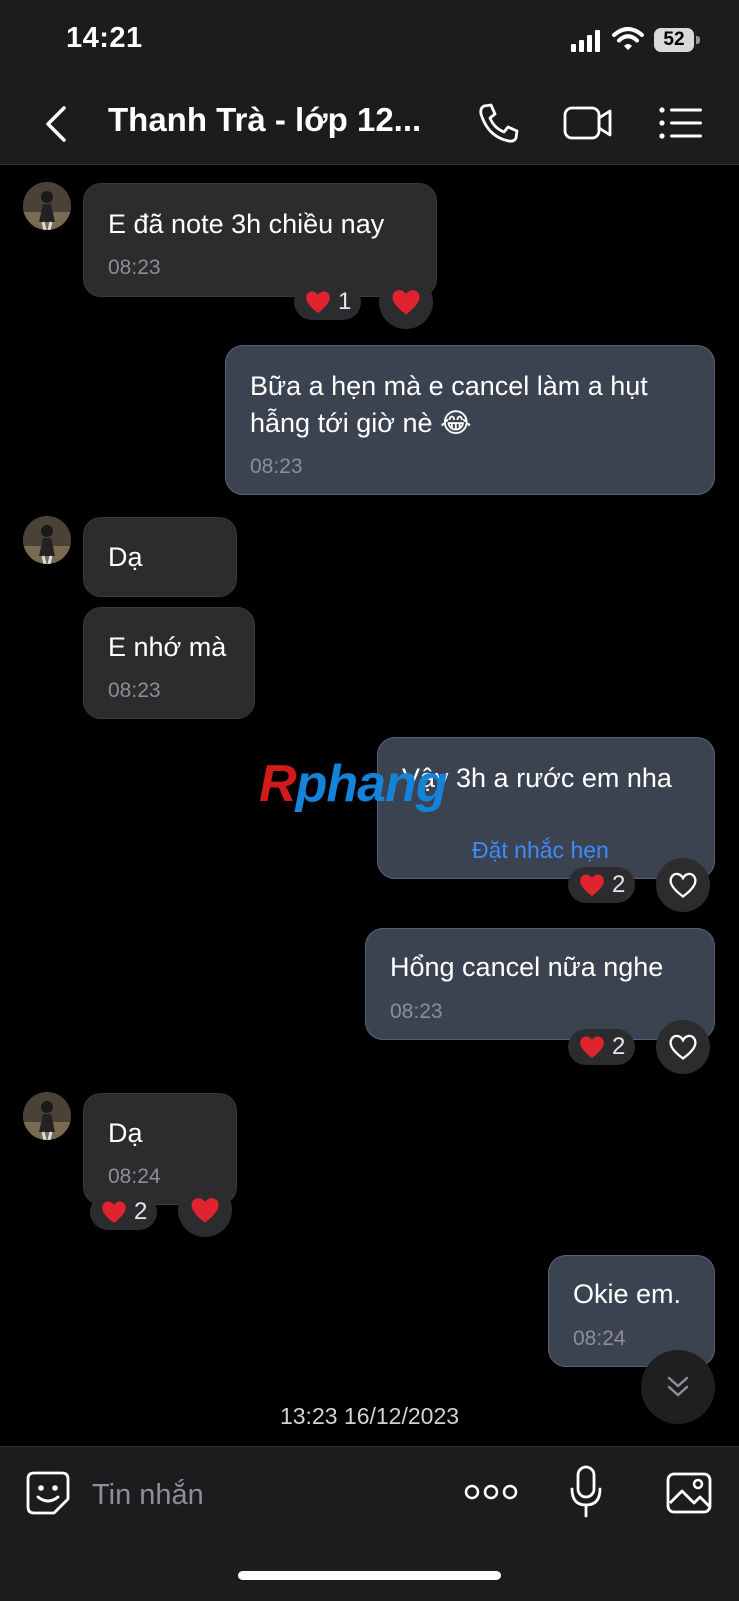  I want to click on microphone-icon, so click(586, 1492).